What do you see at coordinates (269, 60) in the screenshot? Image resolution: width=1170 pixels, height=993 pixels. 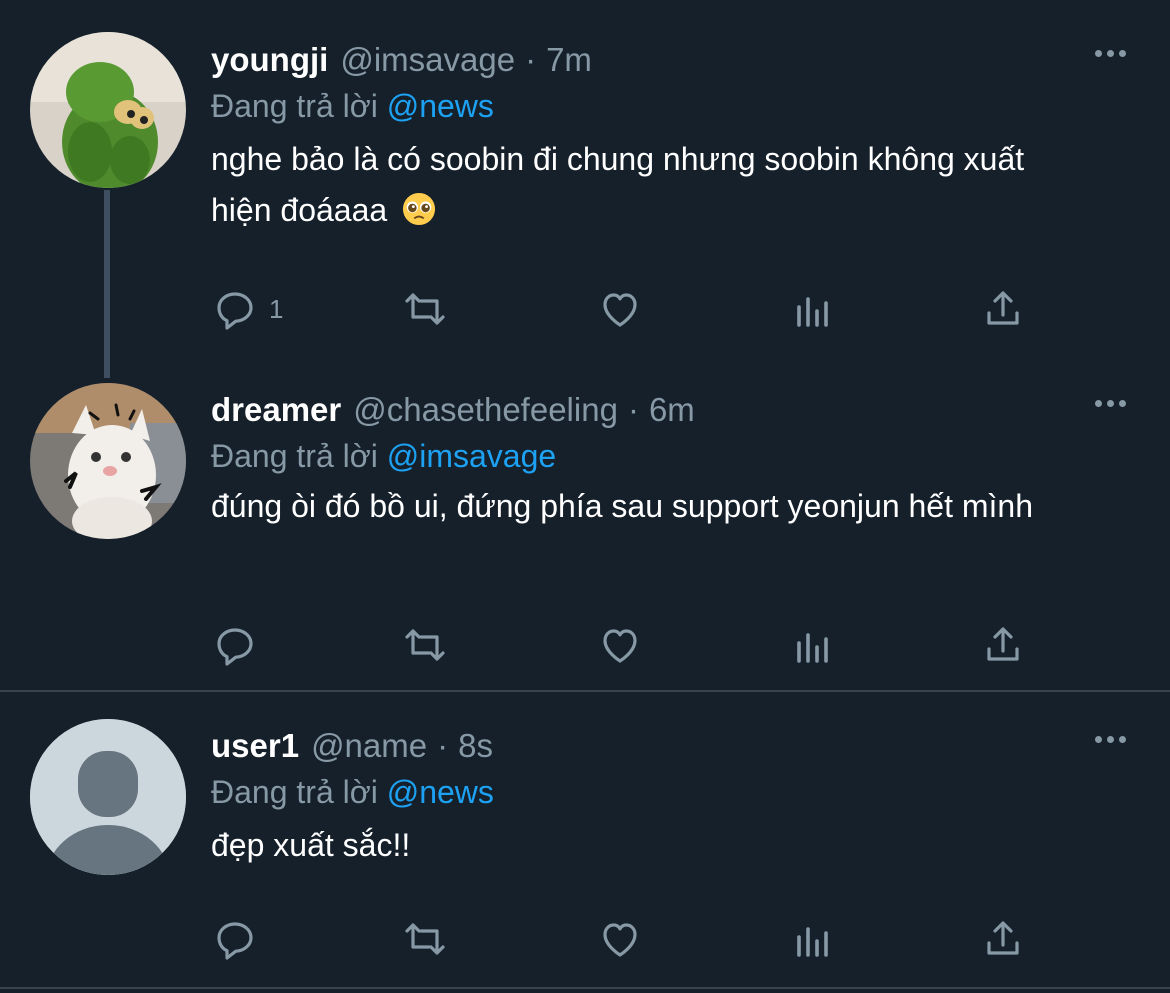 I see `display-name: youngji` at bounding box center [269, 60].